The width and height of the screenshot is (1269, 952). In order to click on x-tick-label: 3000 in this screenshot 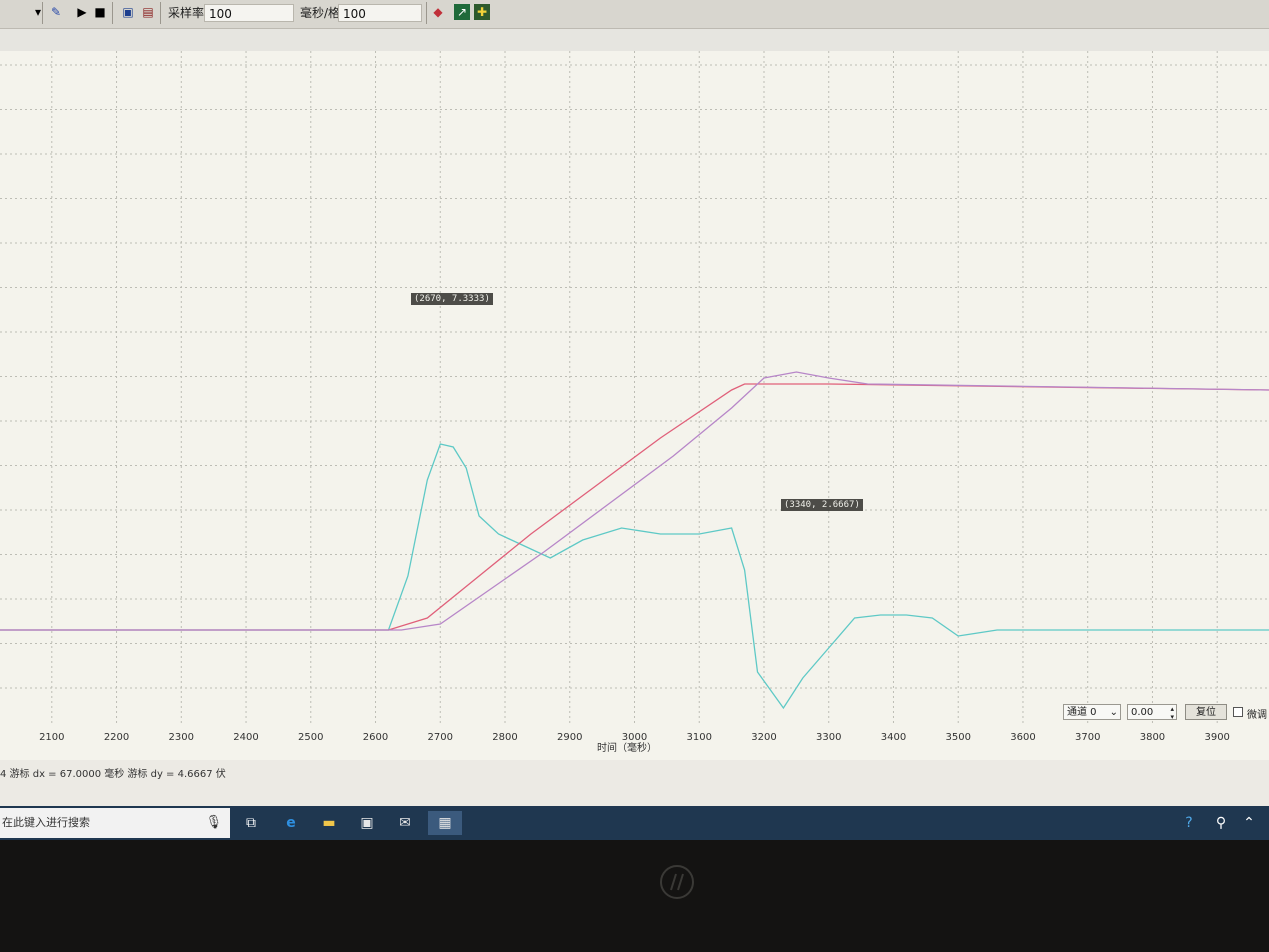, I will do `click(634, 737)`.